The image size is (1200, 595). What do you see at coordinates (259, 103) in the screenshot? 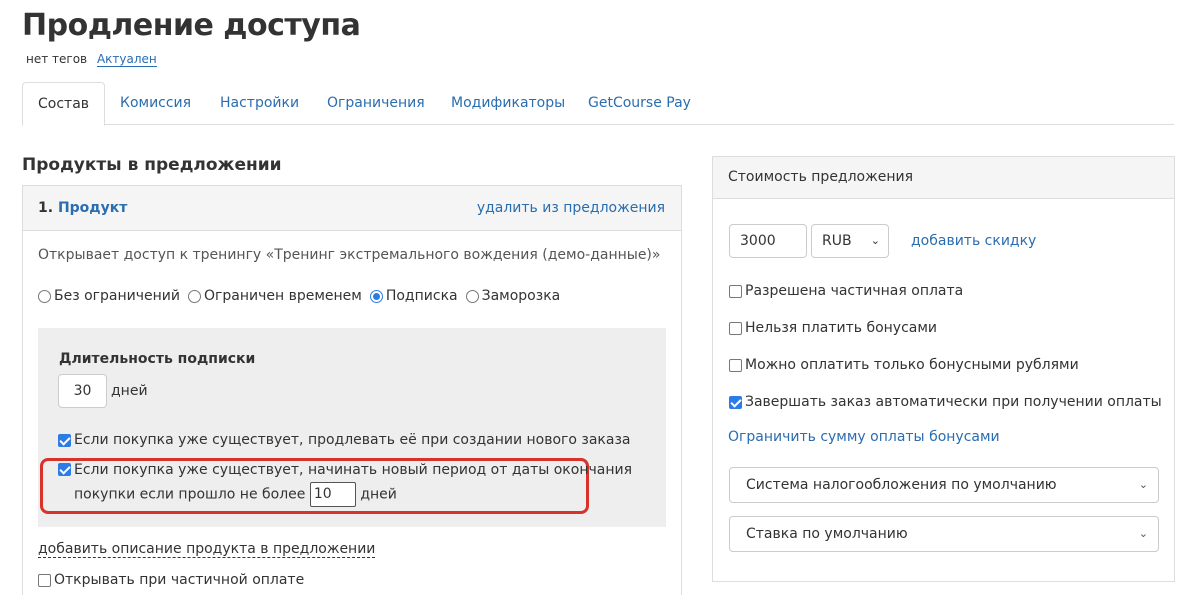
I see `tab-settings: Настройки` at bounding box center [259, 103].